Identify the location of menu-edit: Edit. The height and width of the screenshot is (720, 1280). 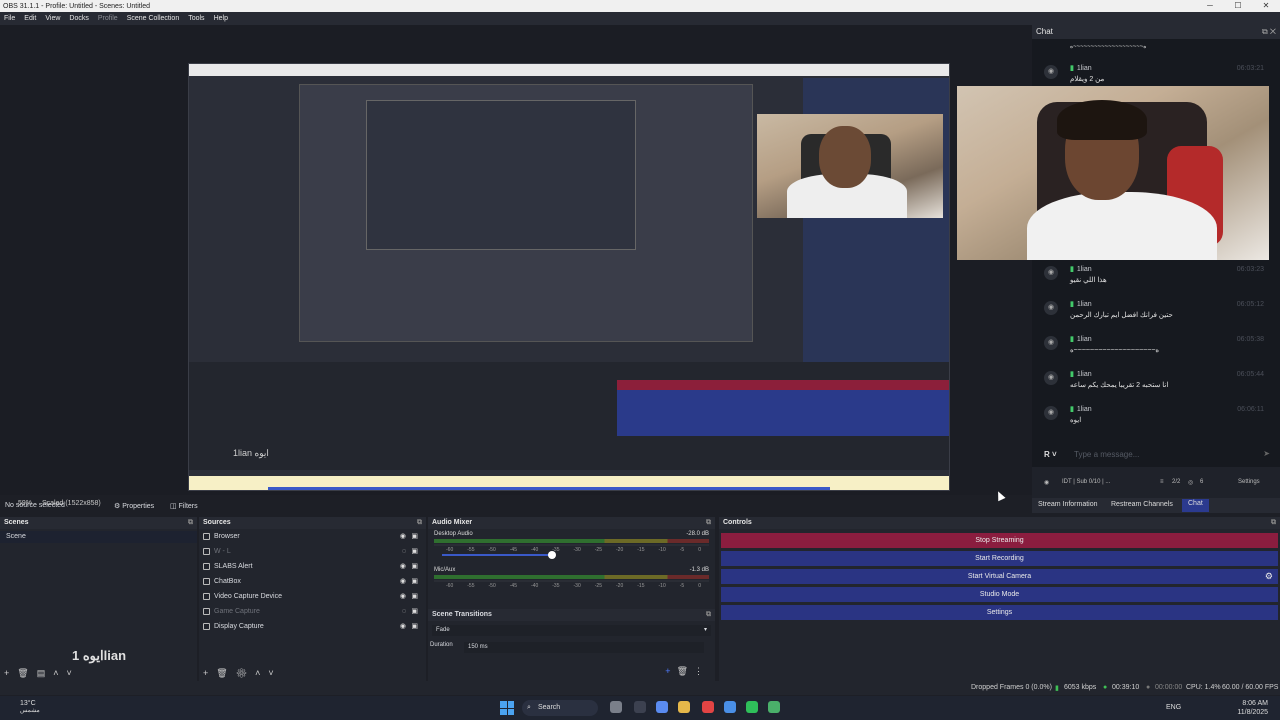
(30, 18).